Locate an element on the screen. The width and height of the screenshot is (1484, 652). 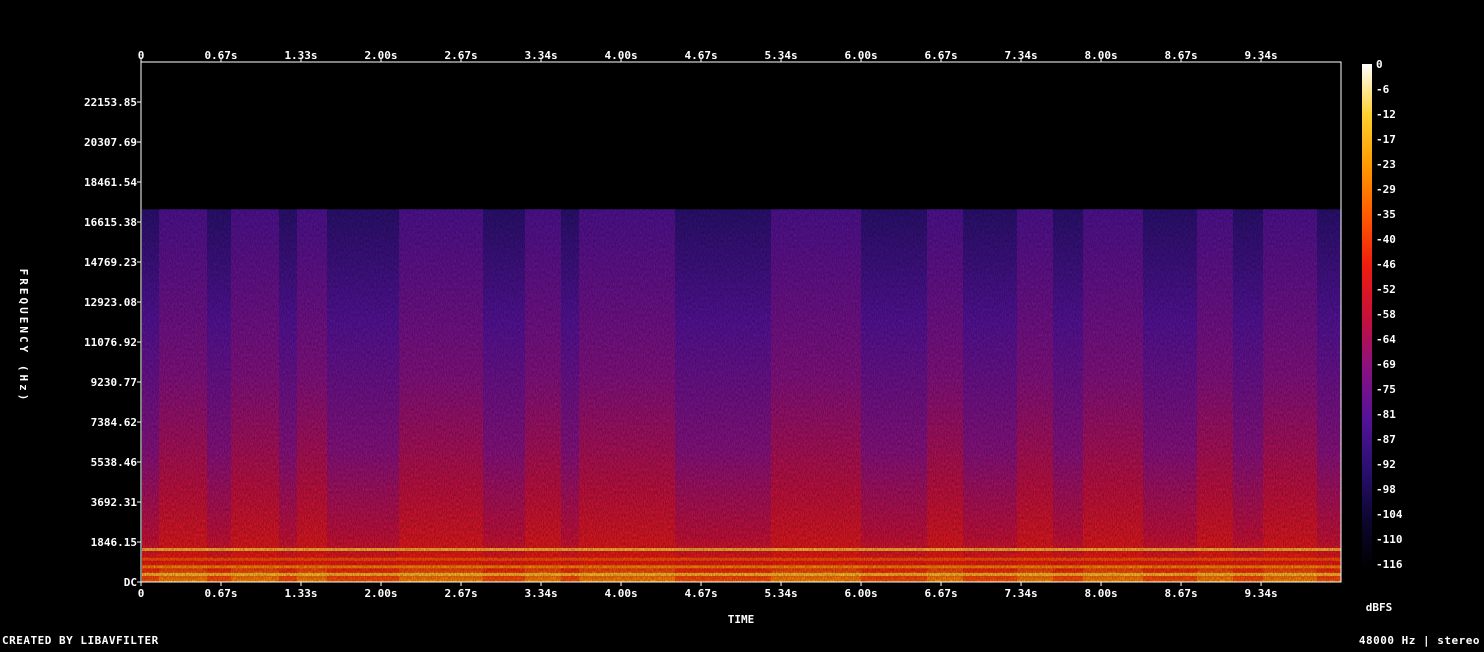
x-tick-bottom-label: 0 is located at coordinates (141, 593).